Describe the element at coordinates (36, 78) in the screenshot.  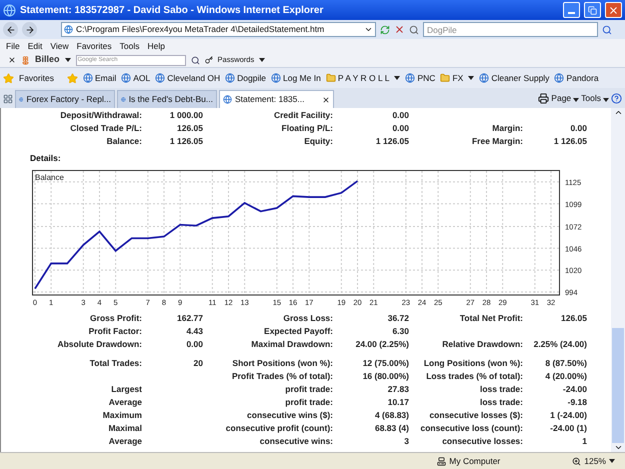
I see `favorites-button: Favorites` at that location.